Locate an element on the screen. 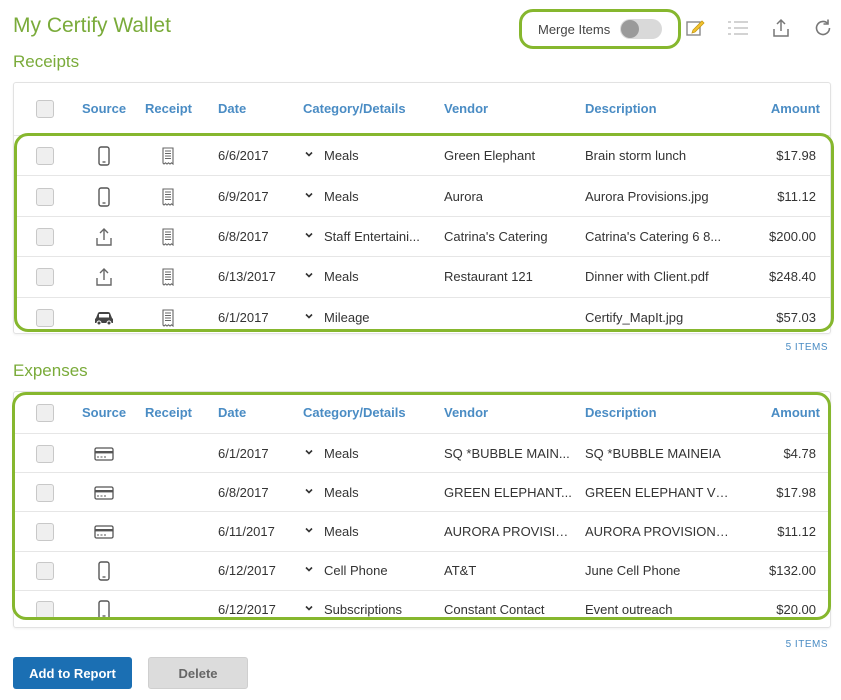 Image resolution: width=841 pixels, height=700 pixels. expenses-select-all-checkbox is located at coordinates (45, 412).